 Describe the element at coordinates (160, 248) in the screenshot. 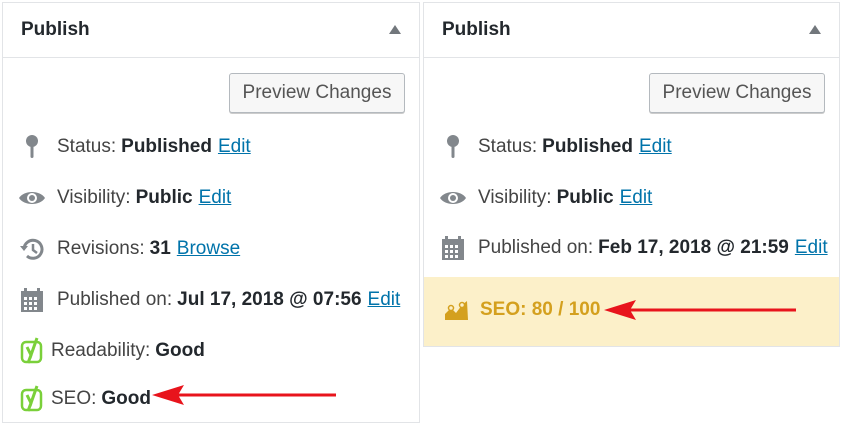

I see `revisions-value: 31` at that location.